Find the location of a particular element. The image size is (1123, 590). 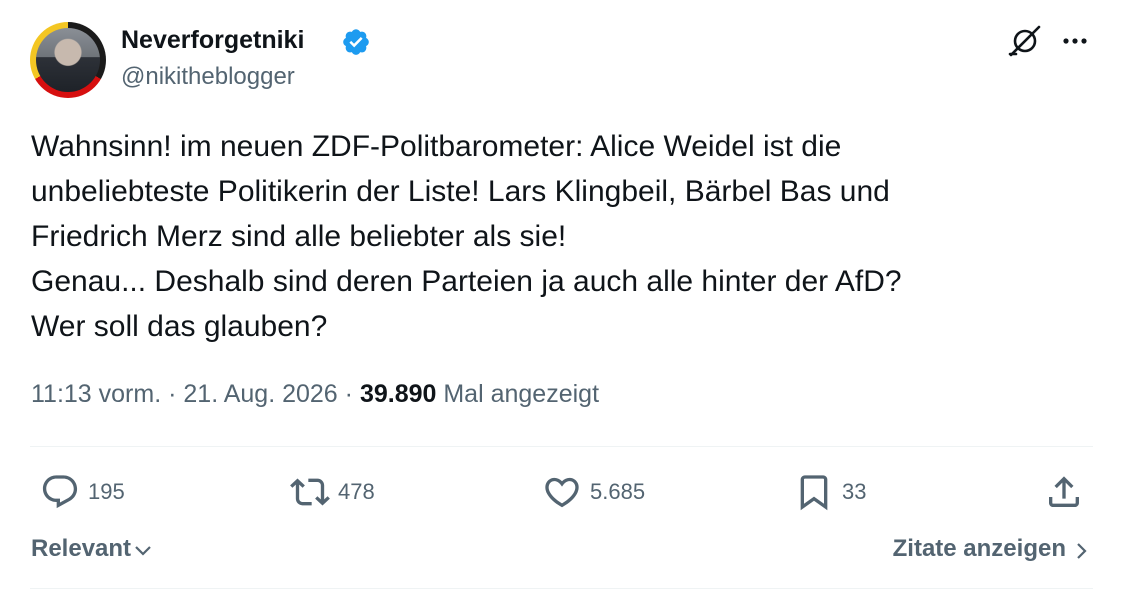

like-button: 5.685 is located at coordinates (593, 492).